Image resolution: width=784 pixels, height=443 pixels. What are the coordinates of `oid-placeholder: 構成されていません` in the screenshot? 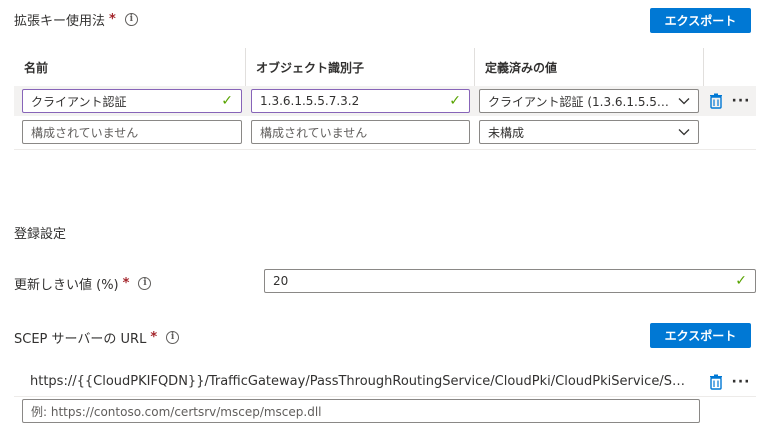 It's located at (314, 132).